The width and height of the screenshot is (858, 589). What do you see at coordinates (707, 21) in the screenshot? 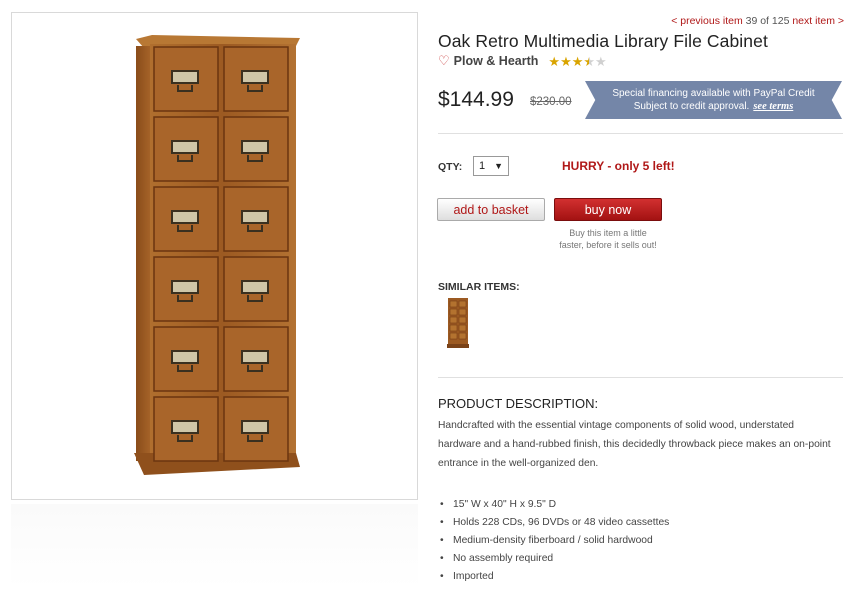
I see `previous-item-link: < previous item` at bounding box center [707, 21].